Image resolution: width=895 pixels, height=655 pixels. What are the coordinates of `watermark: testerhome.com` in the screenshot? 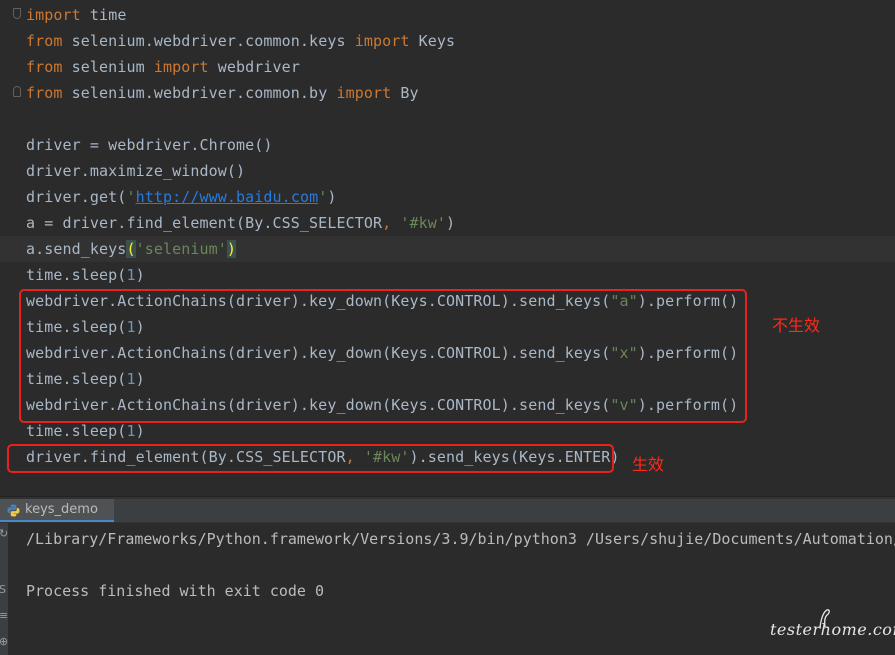 It's located at (832, 629).